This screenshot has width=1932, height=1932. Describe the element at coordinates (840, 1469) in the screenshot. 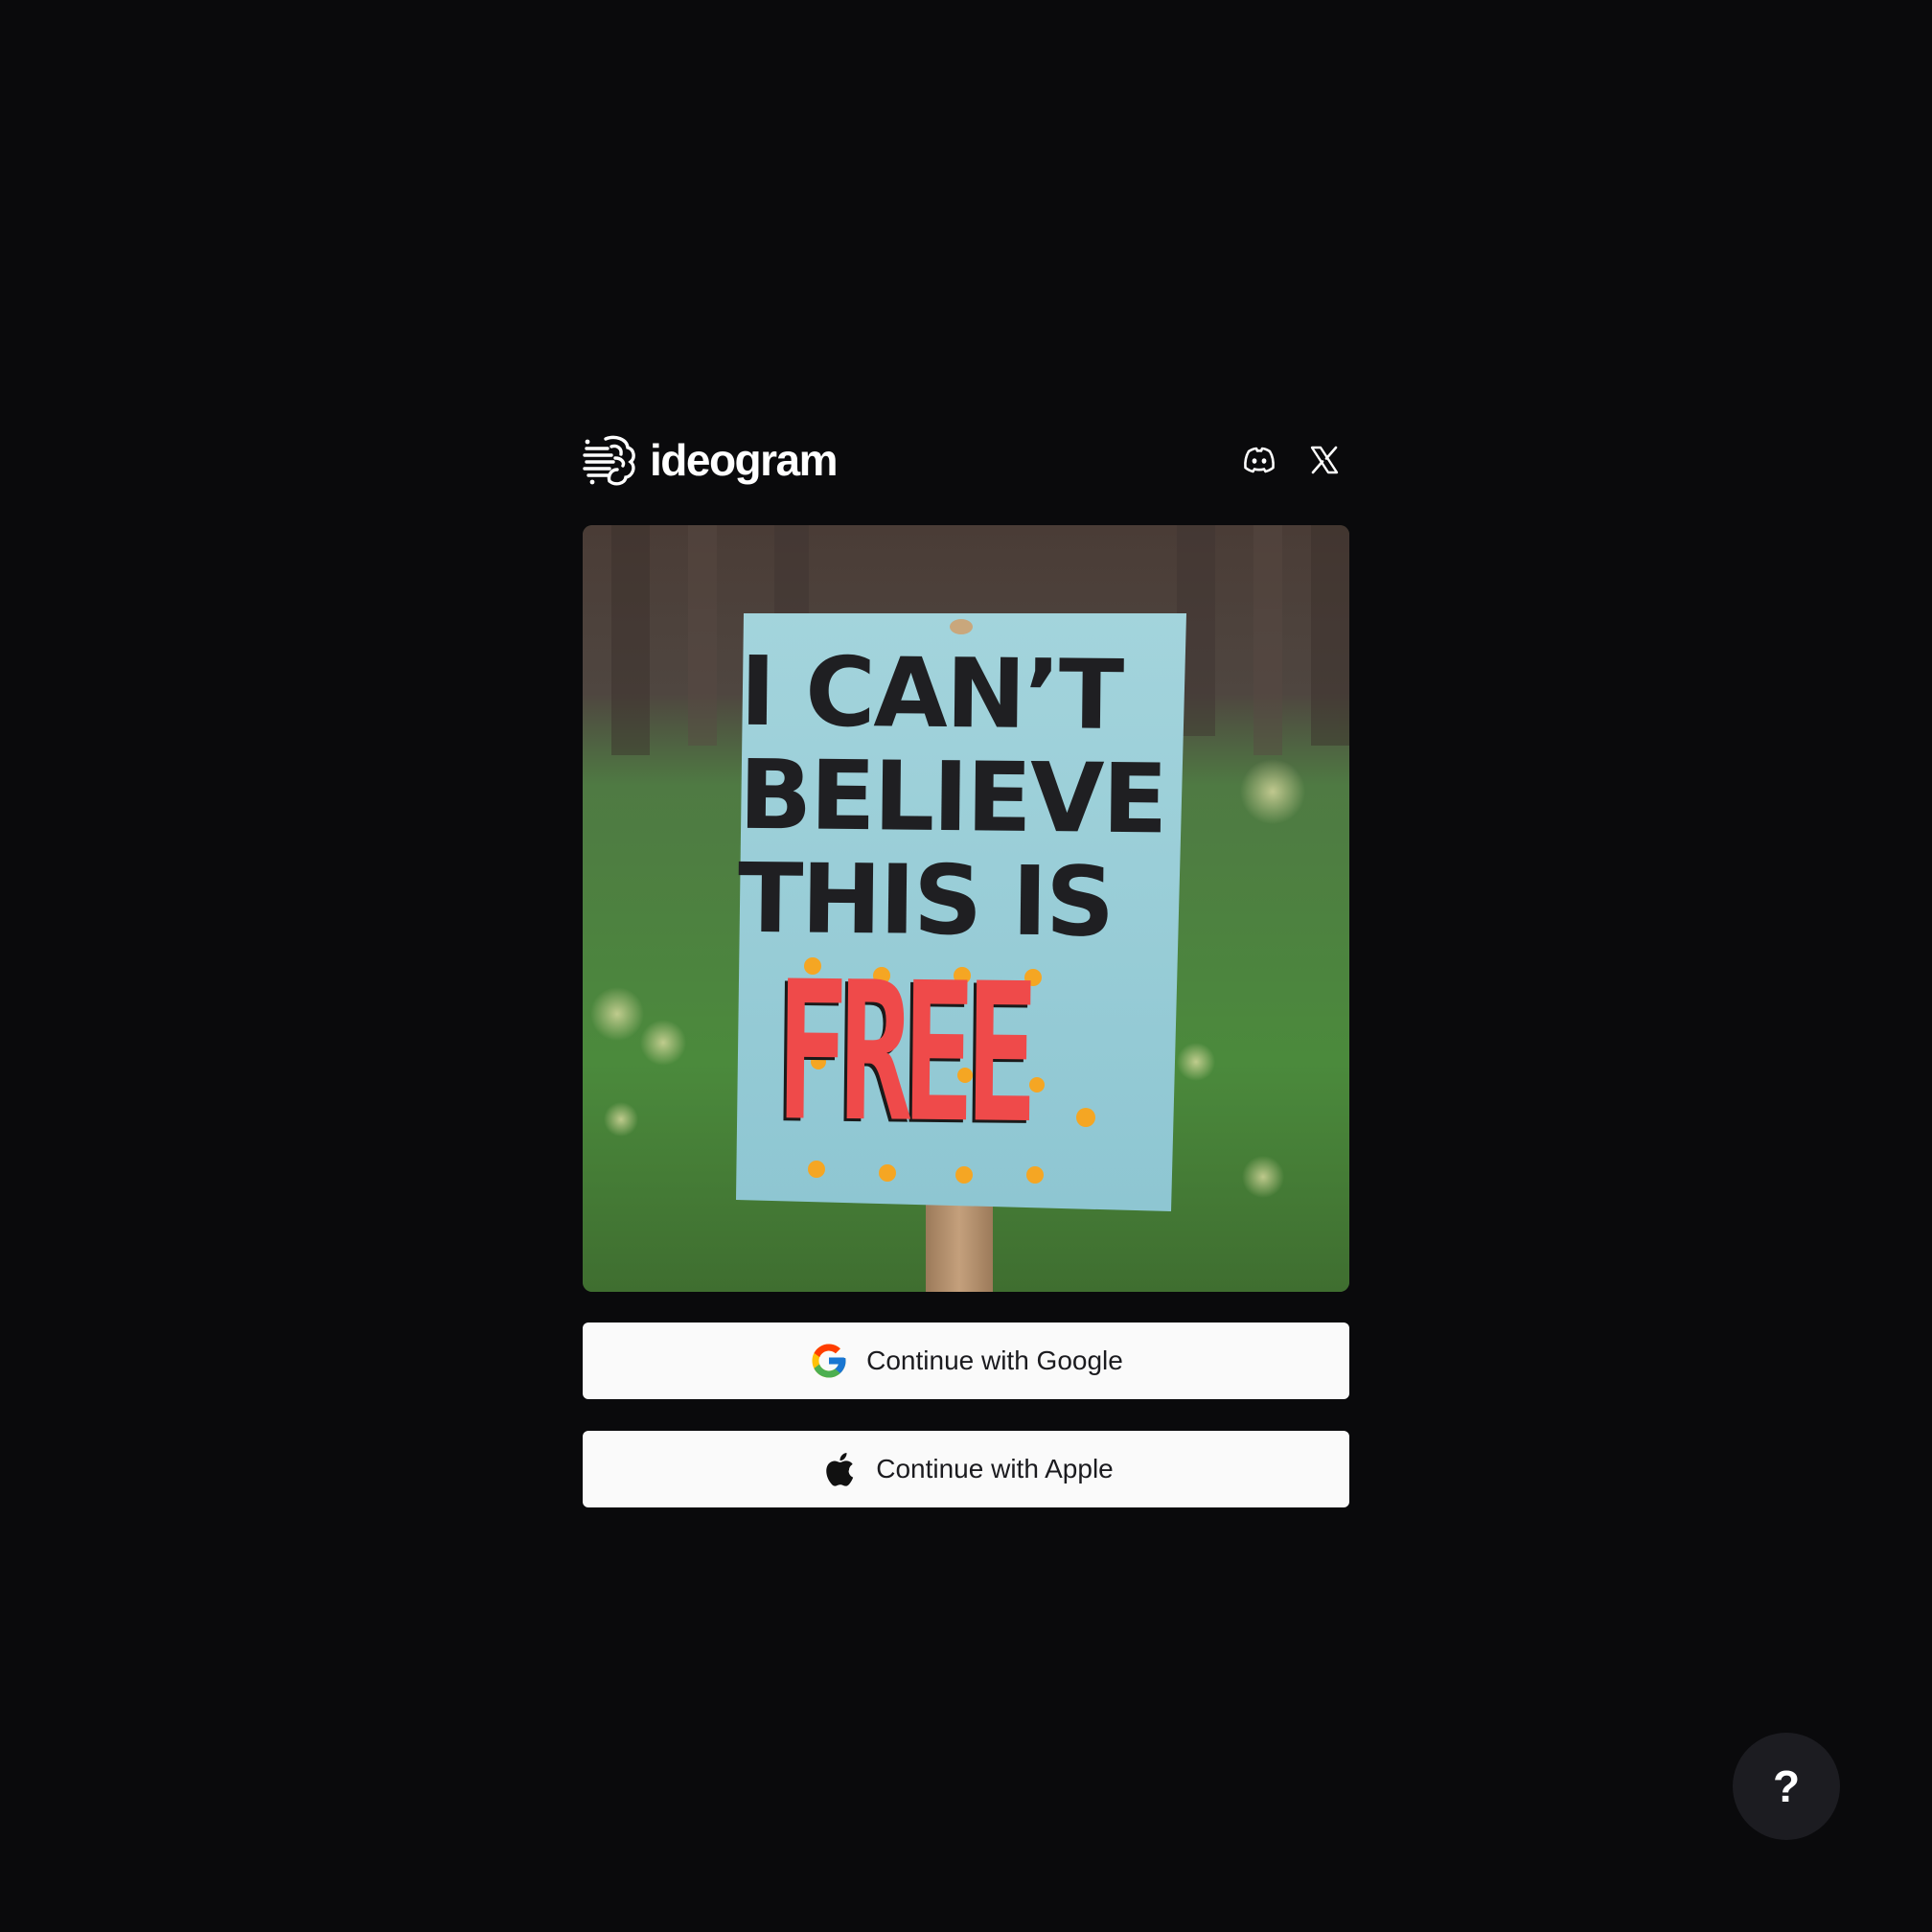

I see `apple-icon` at that location.